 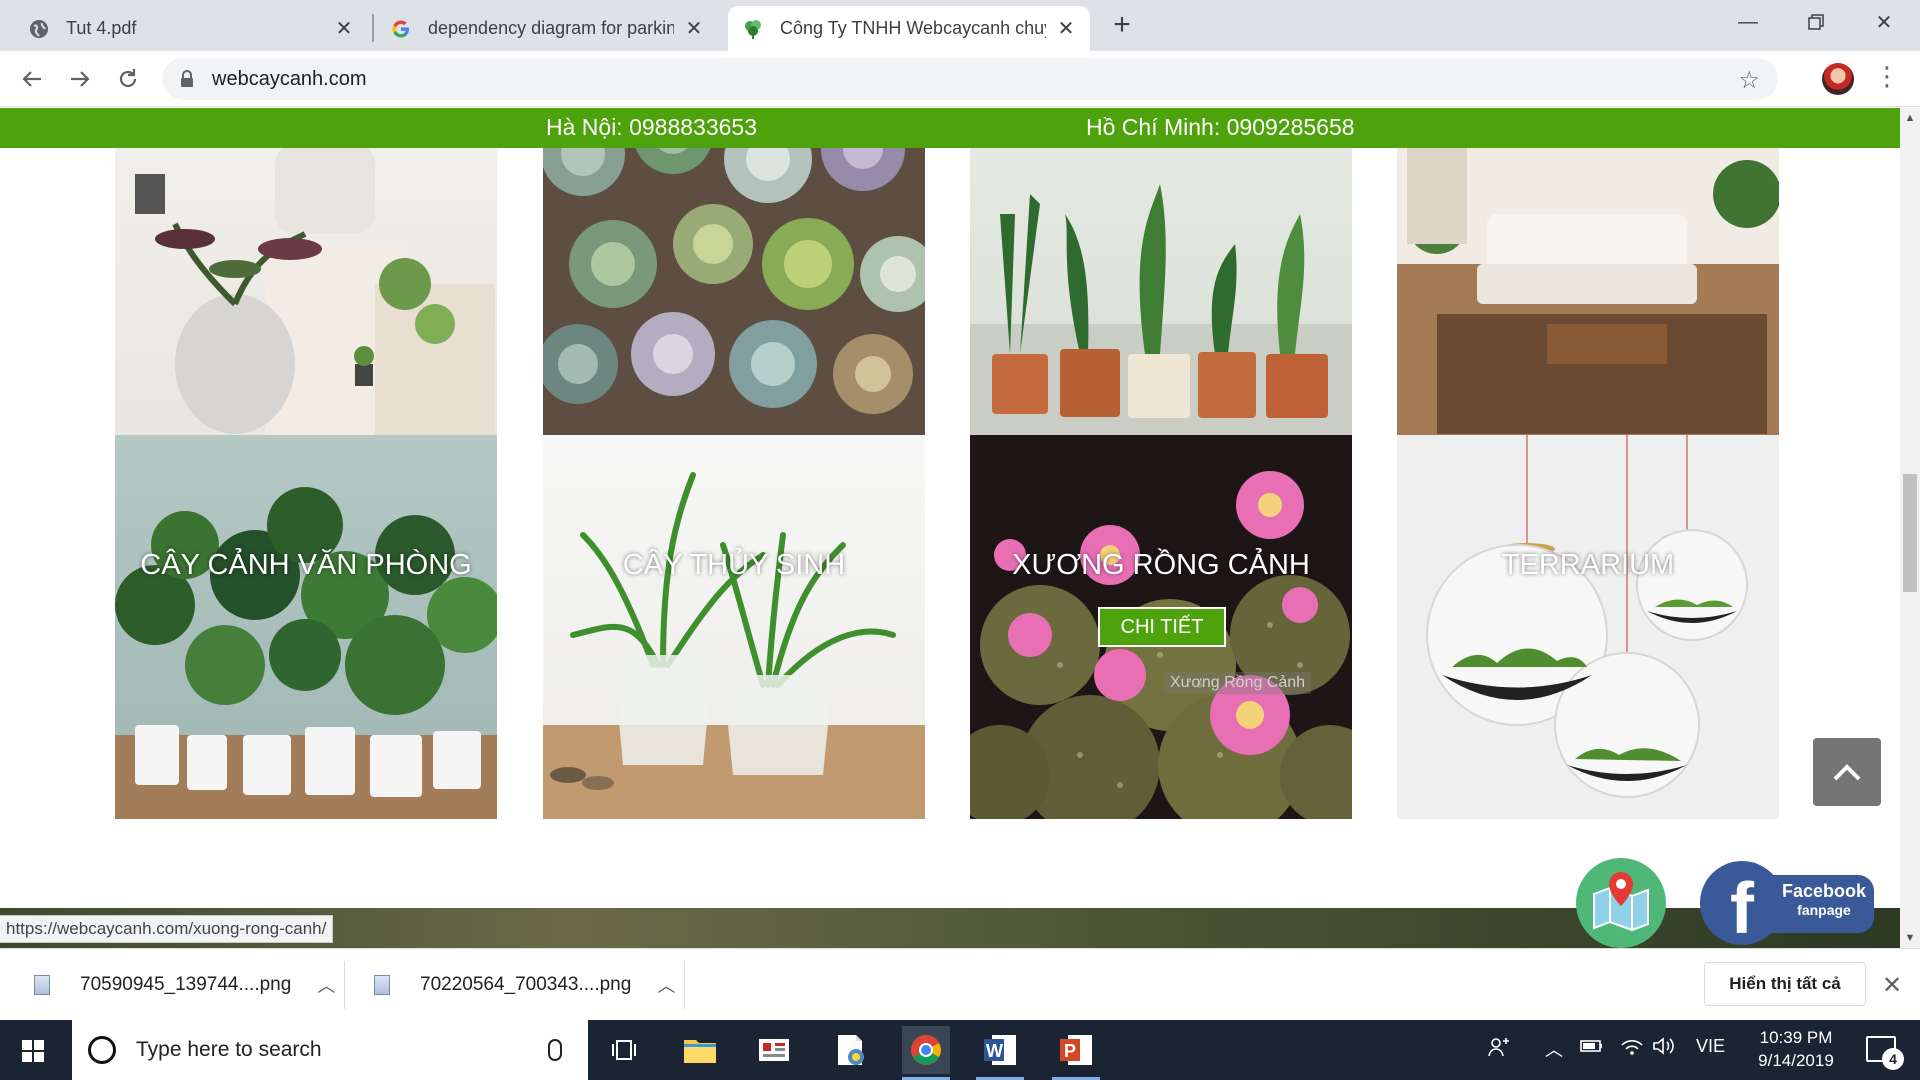 I want to click on tab-separator, so click(x=373, y=28).